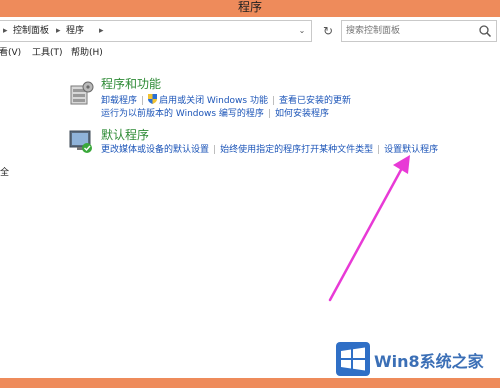  What do you see at coordinates (429, 361) in the screenshot?
I see `watermark-text: Win8系统之家` at bounding box center [429, 361].